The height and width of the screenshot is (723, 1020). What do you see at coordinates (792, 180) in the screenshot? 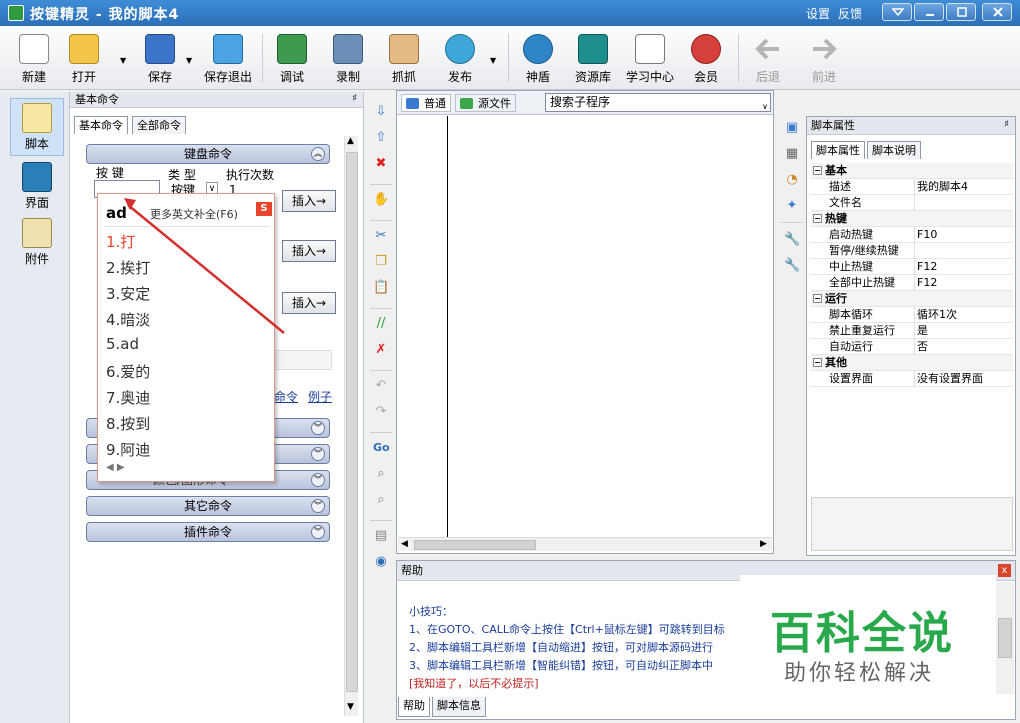
I see `palette-icon: ◔` at bounding box center [792, 180].